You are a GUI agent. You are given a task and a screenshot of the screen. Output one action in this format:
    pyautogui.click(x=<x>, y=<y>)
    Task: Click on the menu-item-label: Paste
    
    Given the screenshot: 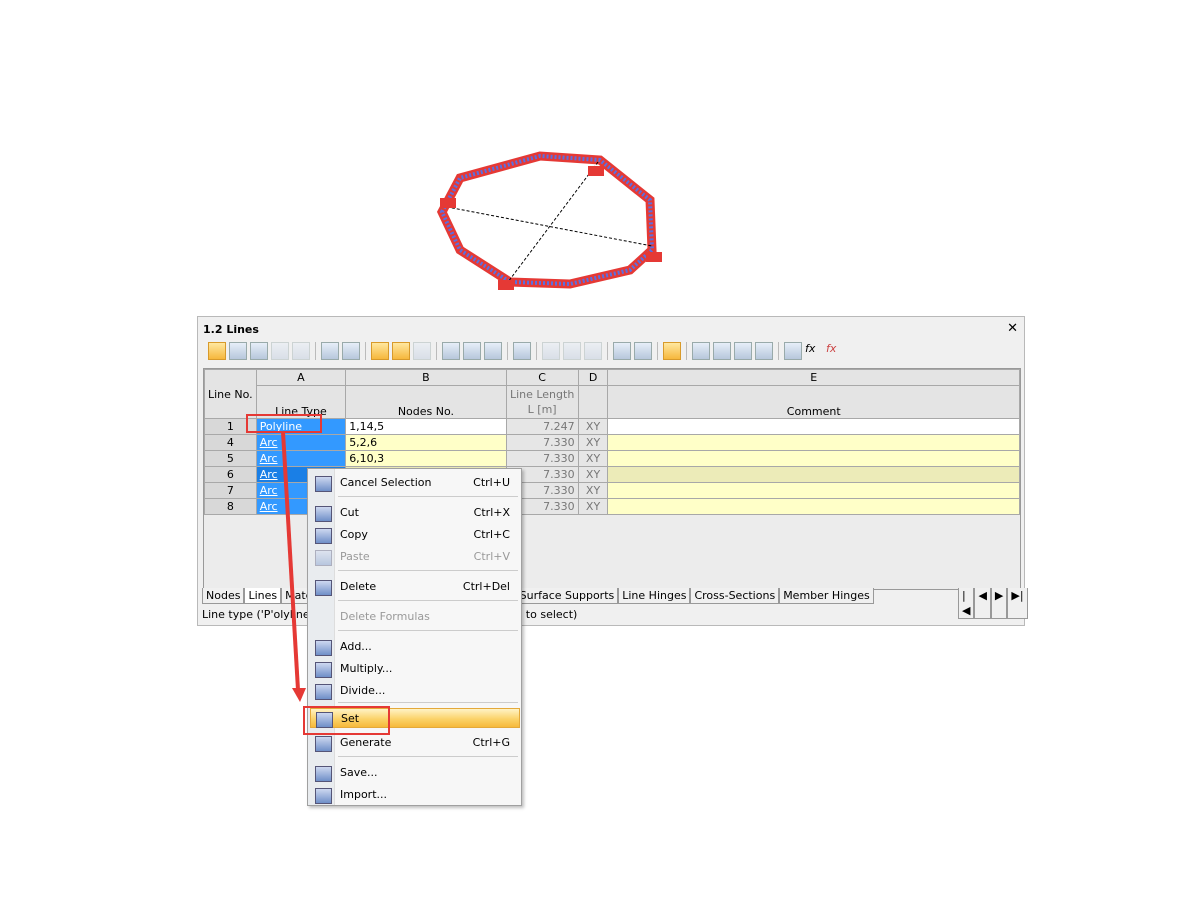 What is the action you would take?
    pyautogui.click(x=355, y=556)
    